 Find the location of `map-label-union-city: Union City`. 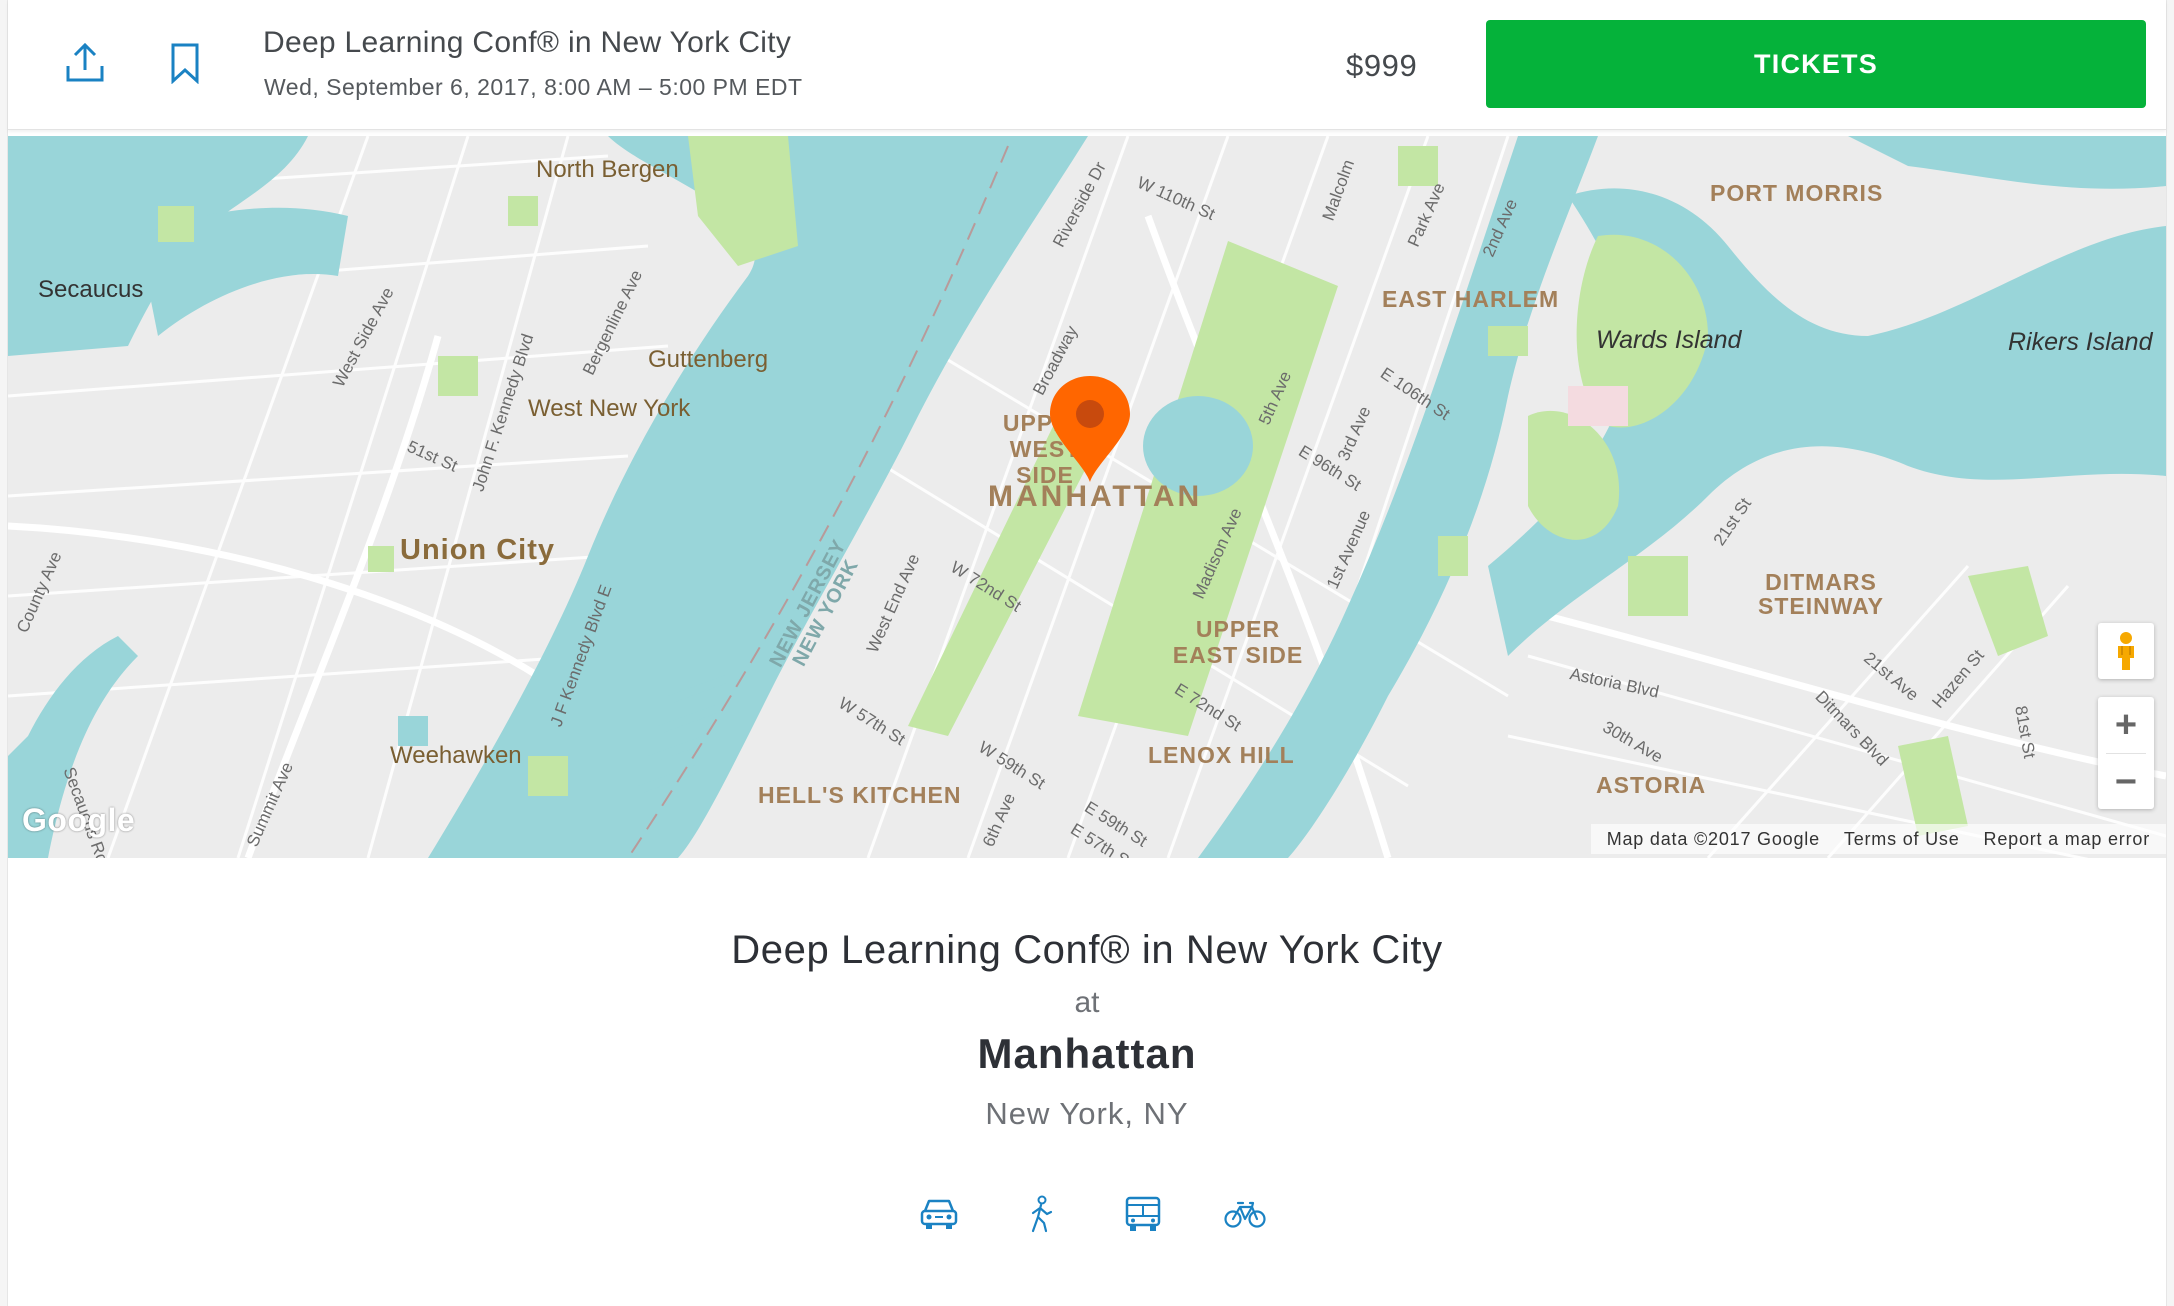

map-label-union-city: Union City is located at coordinates (477, 550).